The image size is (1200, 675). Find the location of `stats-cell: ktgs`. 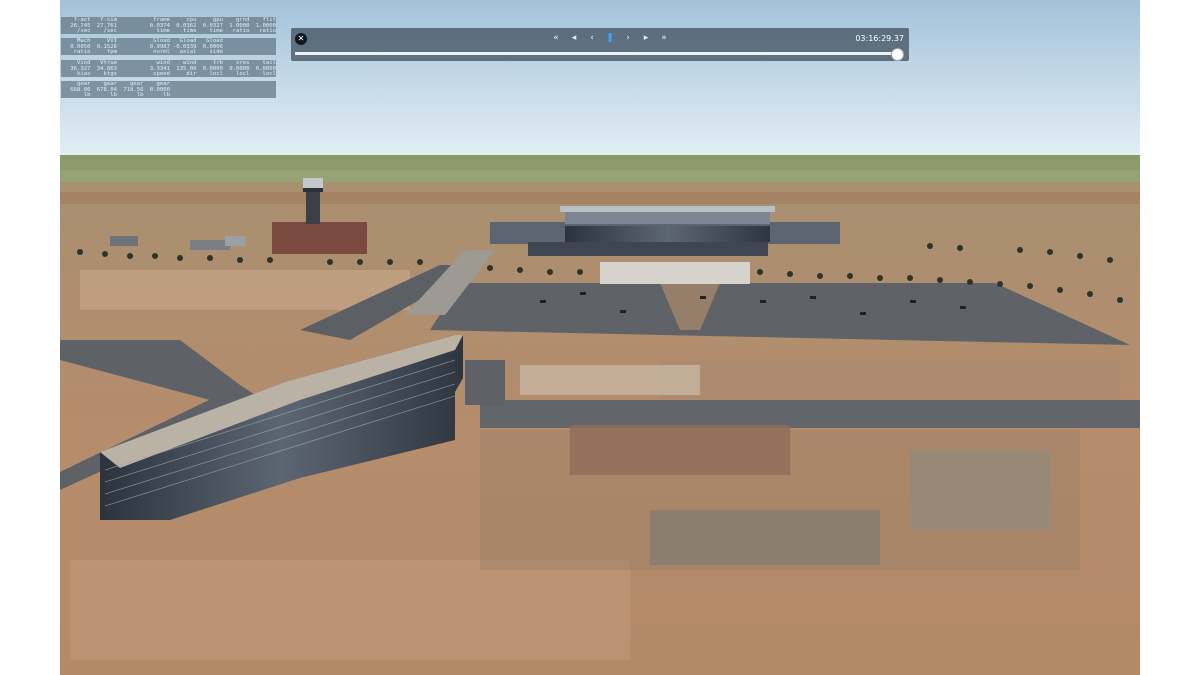

stats-cell: ktgs is located at coordinates (110, 74).